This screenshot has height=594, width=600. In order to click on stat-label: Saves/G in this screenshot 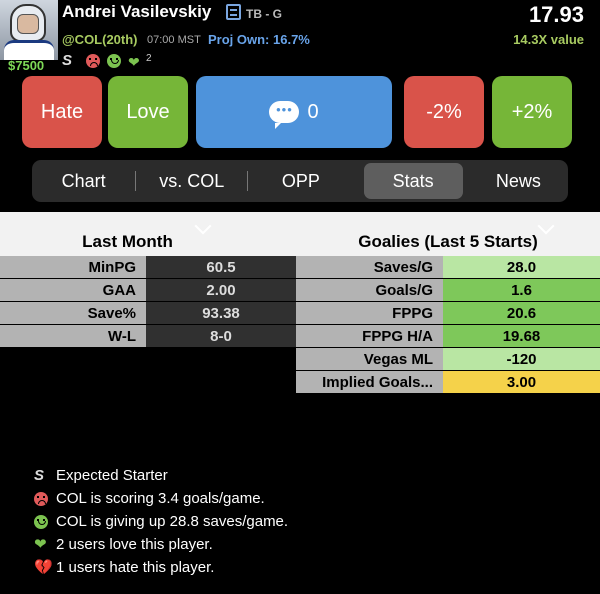, I will do `click(369, 267)`.